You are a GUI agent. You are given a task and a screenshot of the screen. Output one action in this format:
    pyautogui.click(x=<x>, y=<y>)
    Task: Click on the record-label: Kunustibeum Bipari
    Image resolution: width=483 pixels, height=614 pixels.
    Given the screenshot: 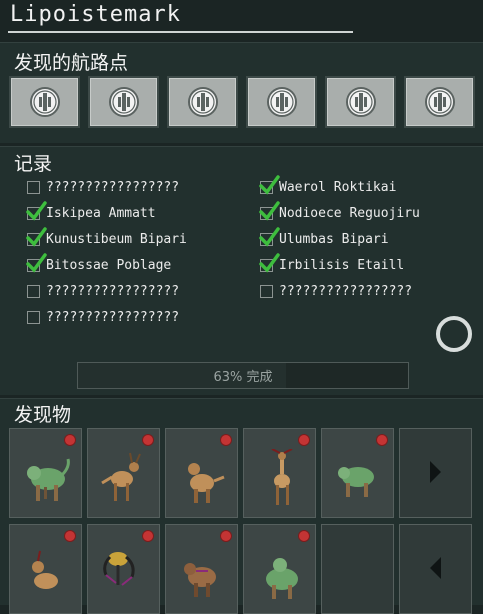 What is the action you would take?
    pyautogui.click(x=116, y=239)
    